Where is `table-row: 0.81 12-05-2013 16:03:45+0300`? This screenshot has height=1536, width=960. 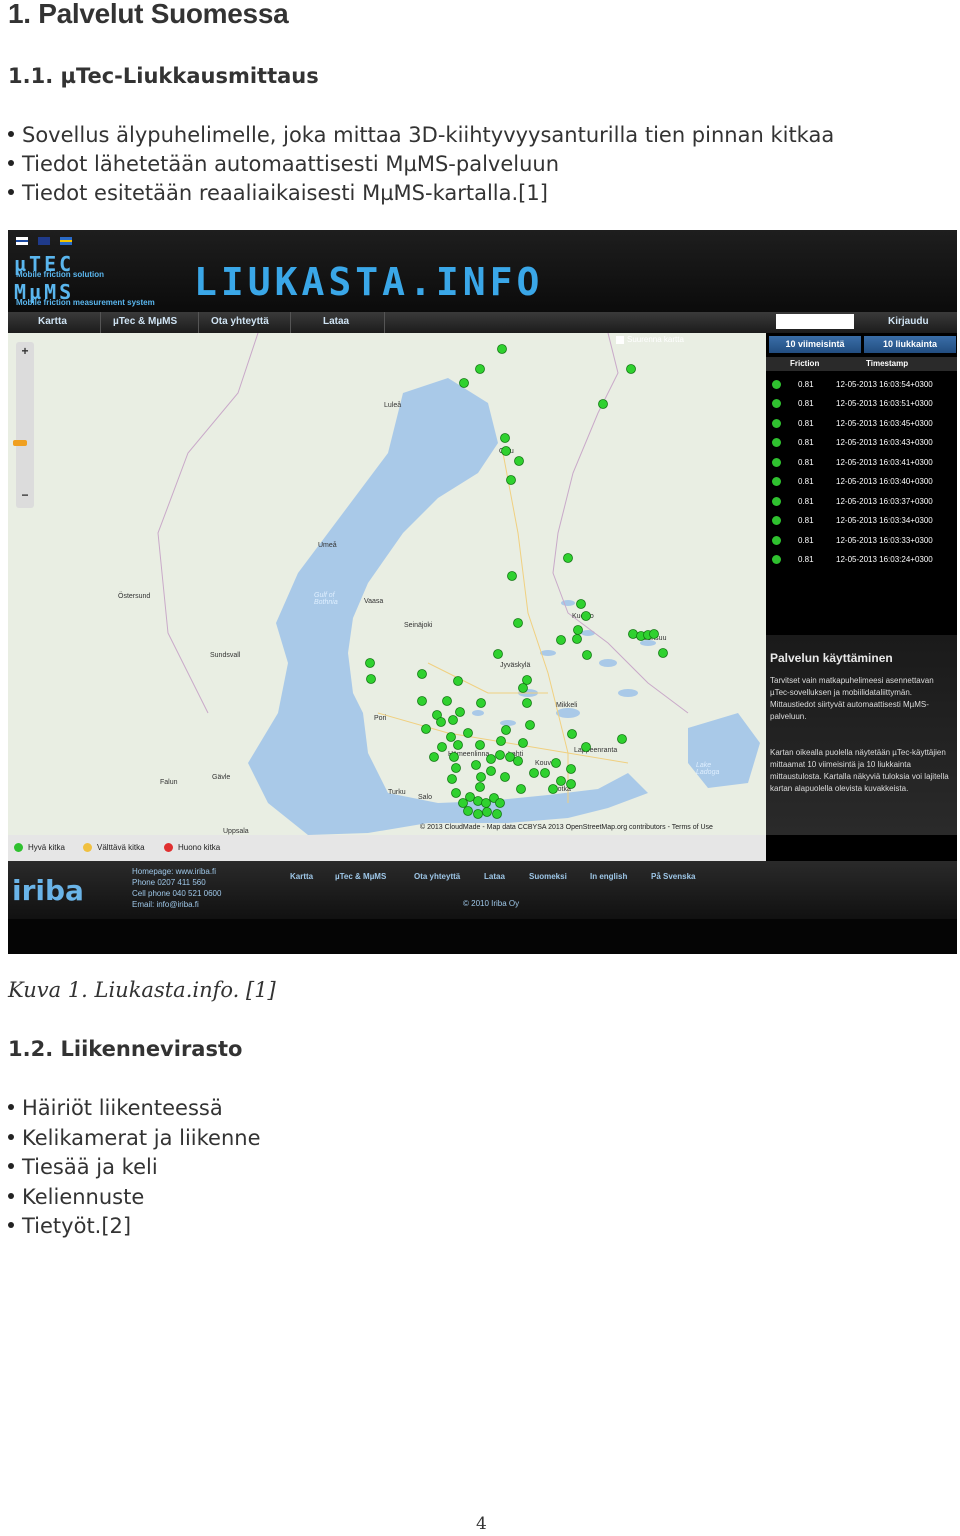 table-row: 0.81 12-05-2013 16:03:45+0300 is located at coordinates (861, 423).